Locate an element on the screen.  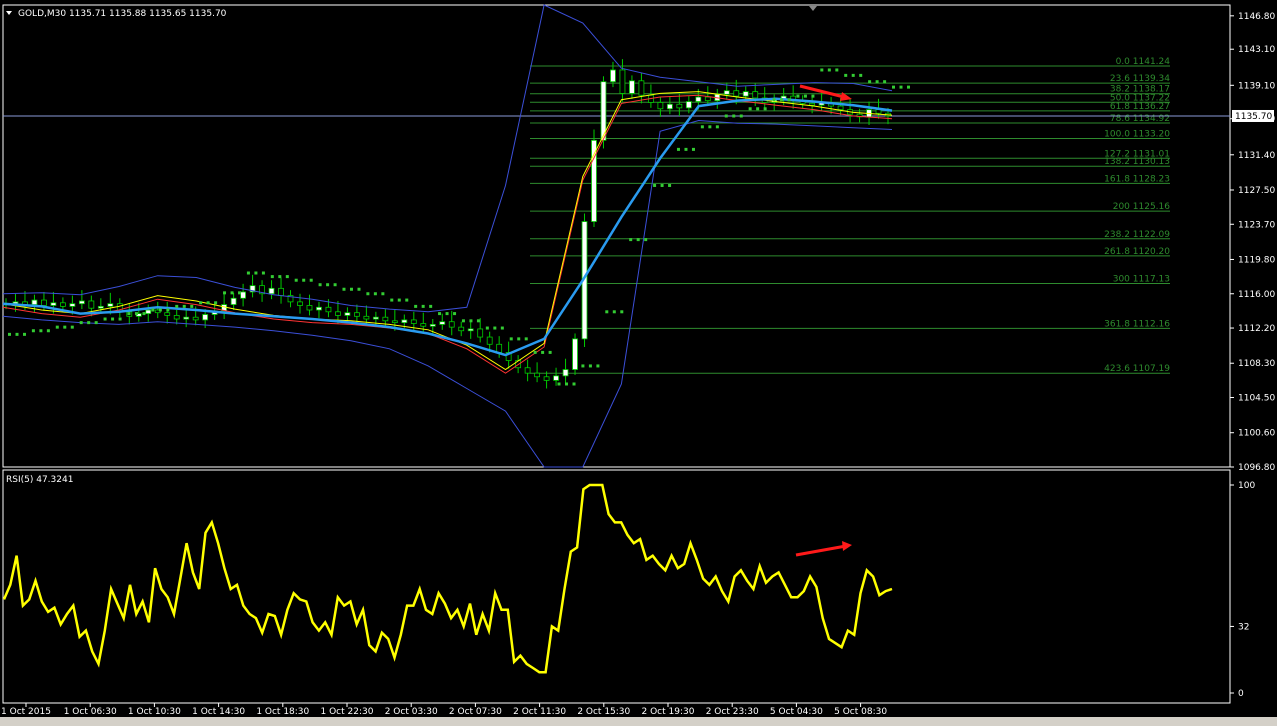
y-tick-label: 1116.00 is located at coordinates (1256, 295).